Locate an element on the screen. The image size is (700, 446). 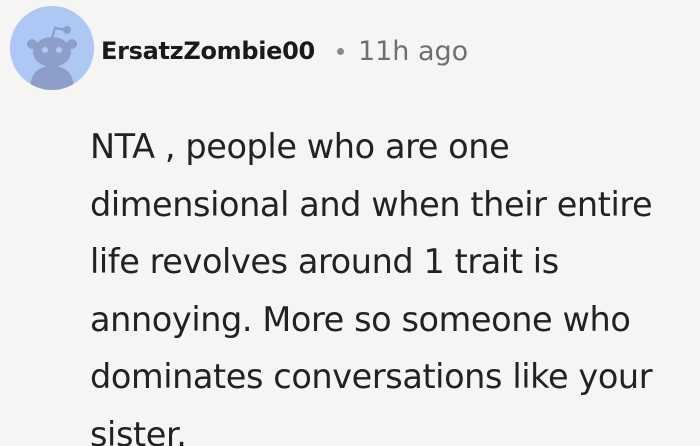
comment-meta: ErsatzZombie00 11h ago is located at coordinates (284, 51).